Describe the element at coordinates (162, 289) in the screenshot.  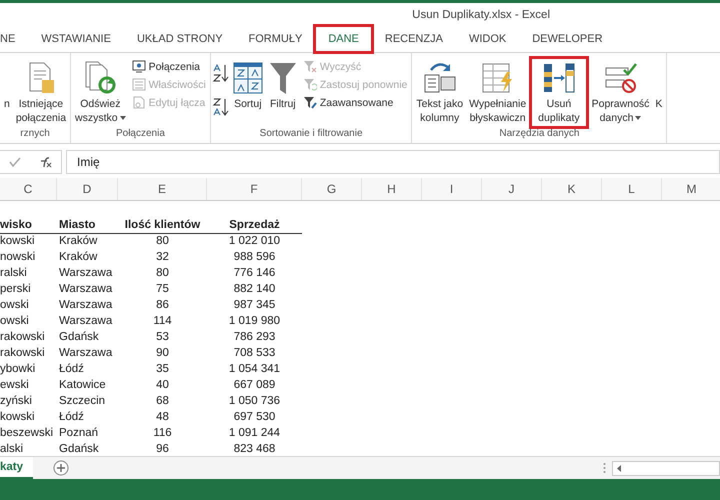
I see `table-cell-text: 75` at that location.